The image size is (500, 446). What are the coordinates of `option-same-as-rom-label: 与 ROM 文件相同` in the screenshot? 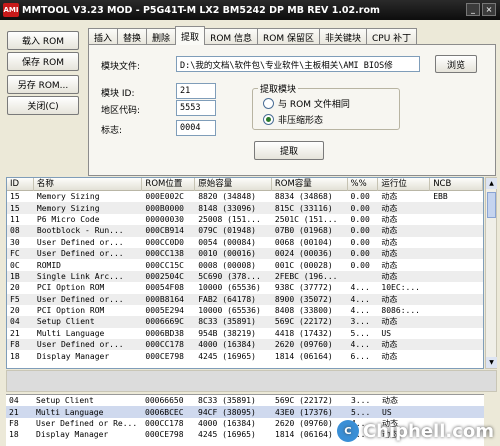 It's located at (314, 105).